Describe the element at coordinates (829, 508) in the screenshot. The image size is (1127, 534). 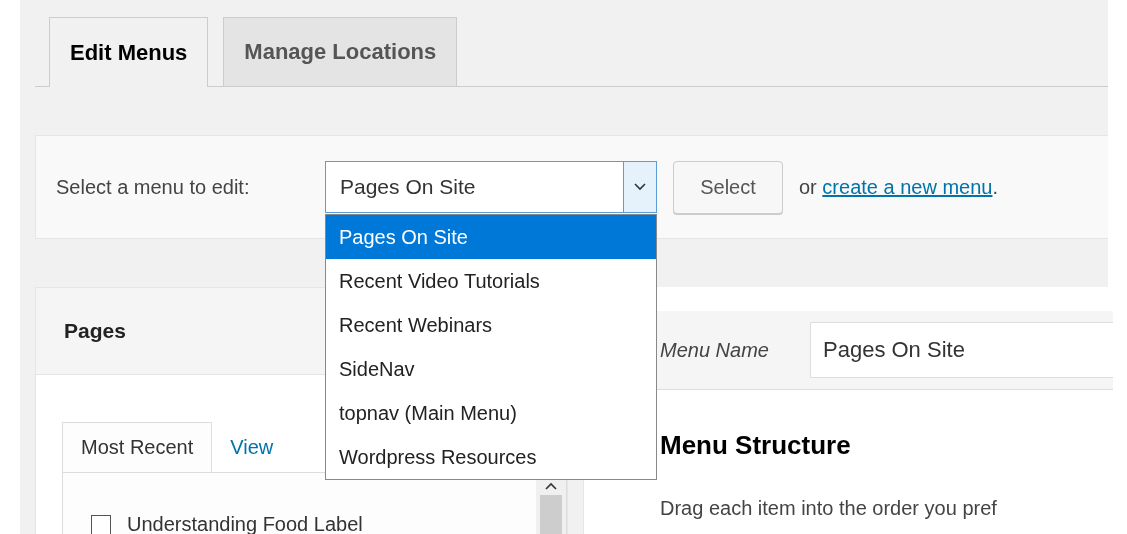
I see `description-text: Drag each item into the order you pref` at that location.